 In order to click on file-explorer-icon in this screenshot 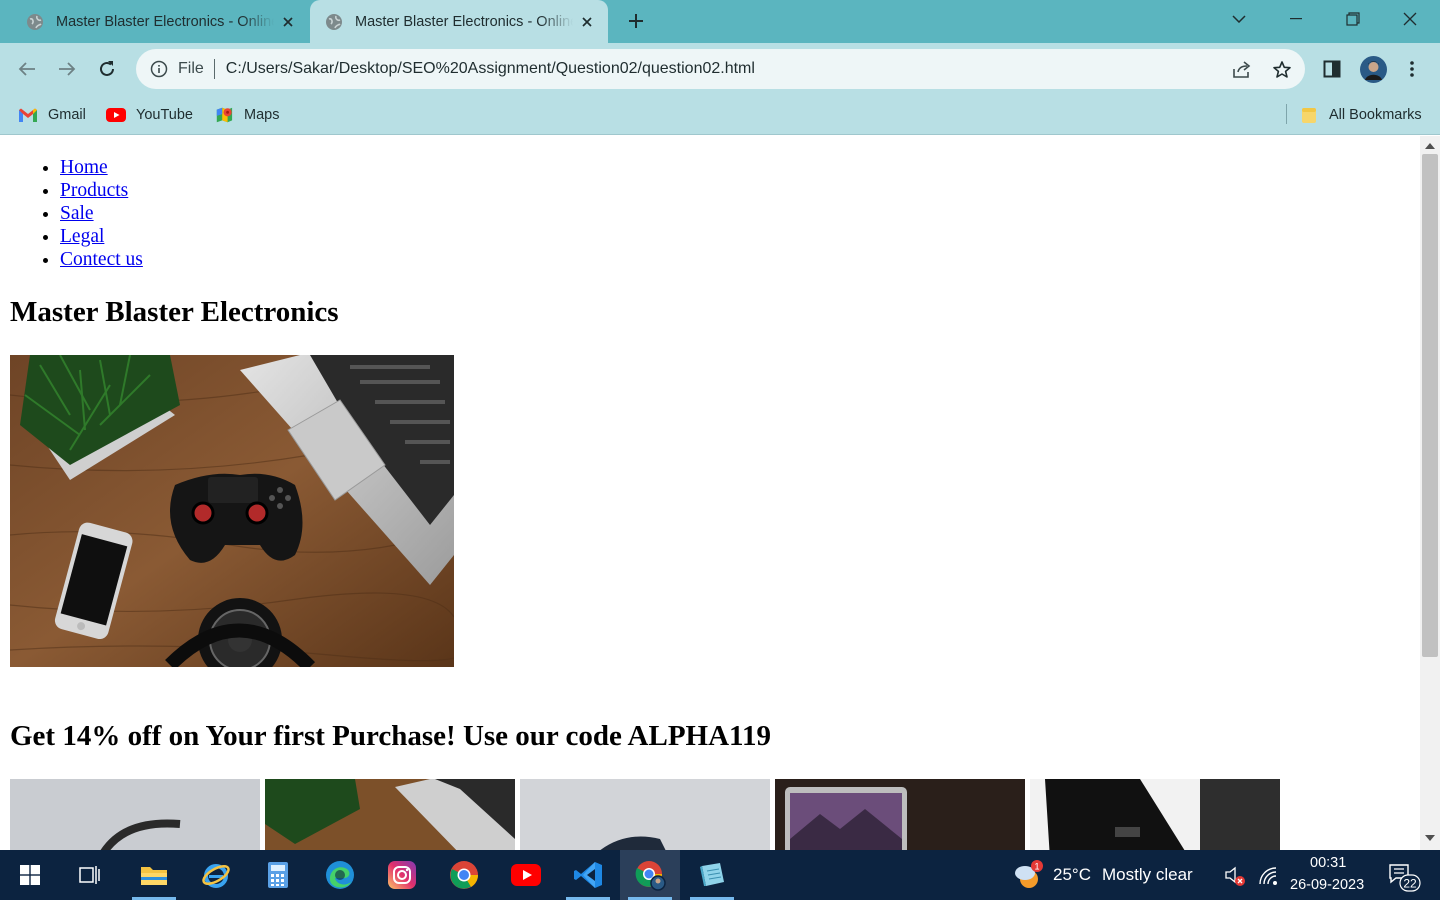, I will do `click(154, 875)`.